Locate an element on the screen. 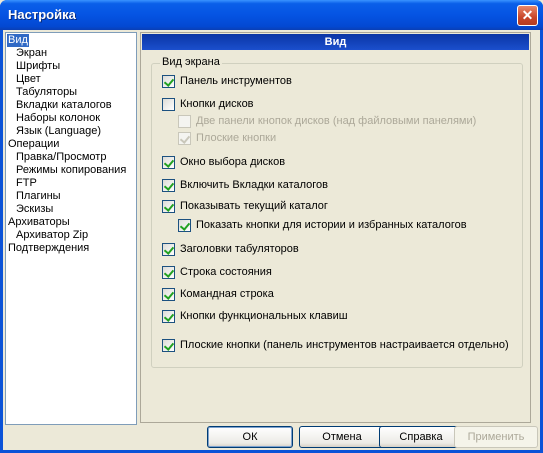 The image size is (543, 453). checkbox-toolbar is located at coordinates (168, 81).